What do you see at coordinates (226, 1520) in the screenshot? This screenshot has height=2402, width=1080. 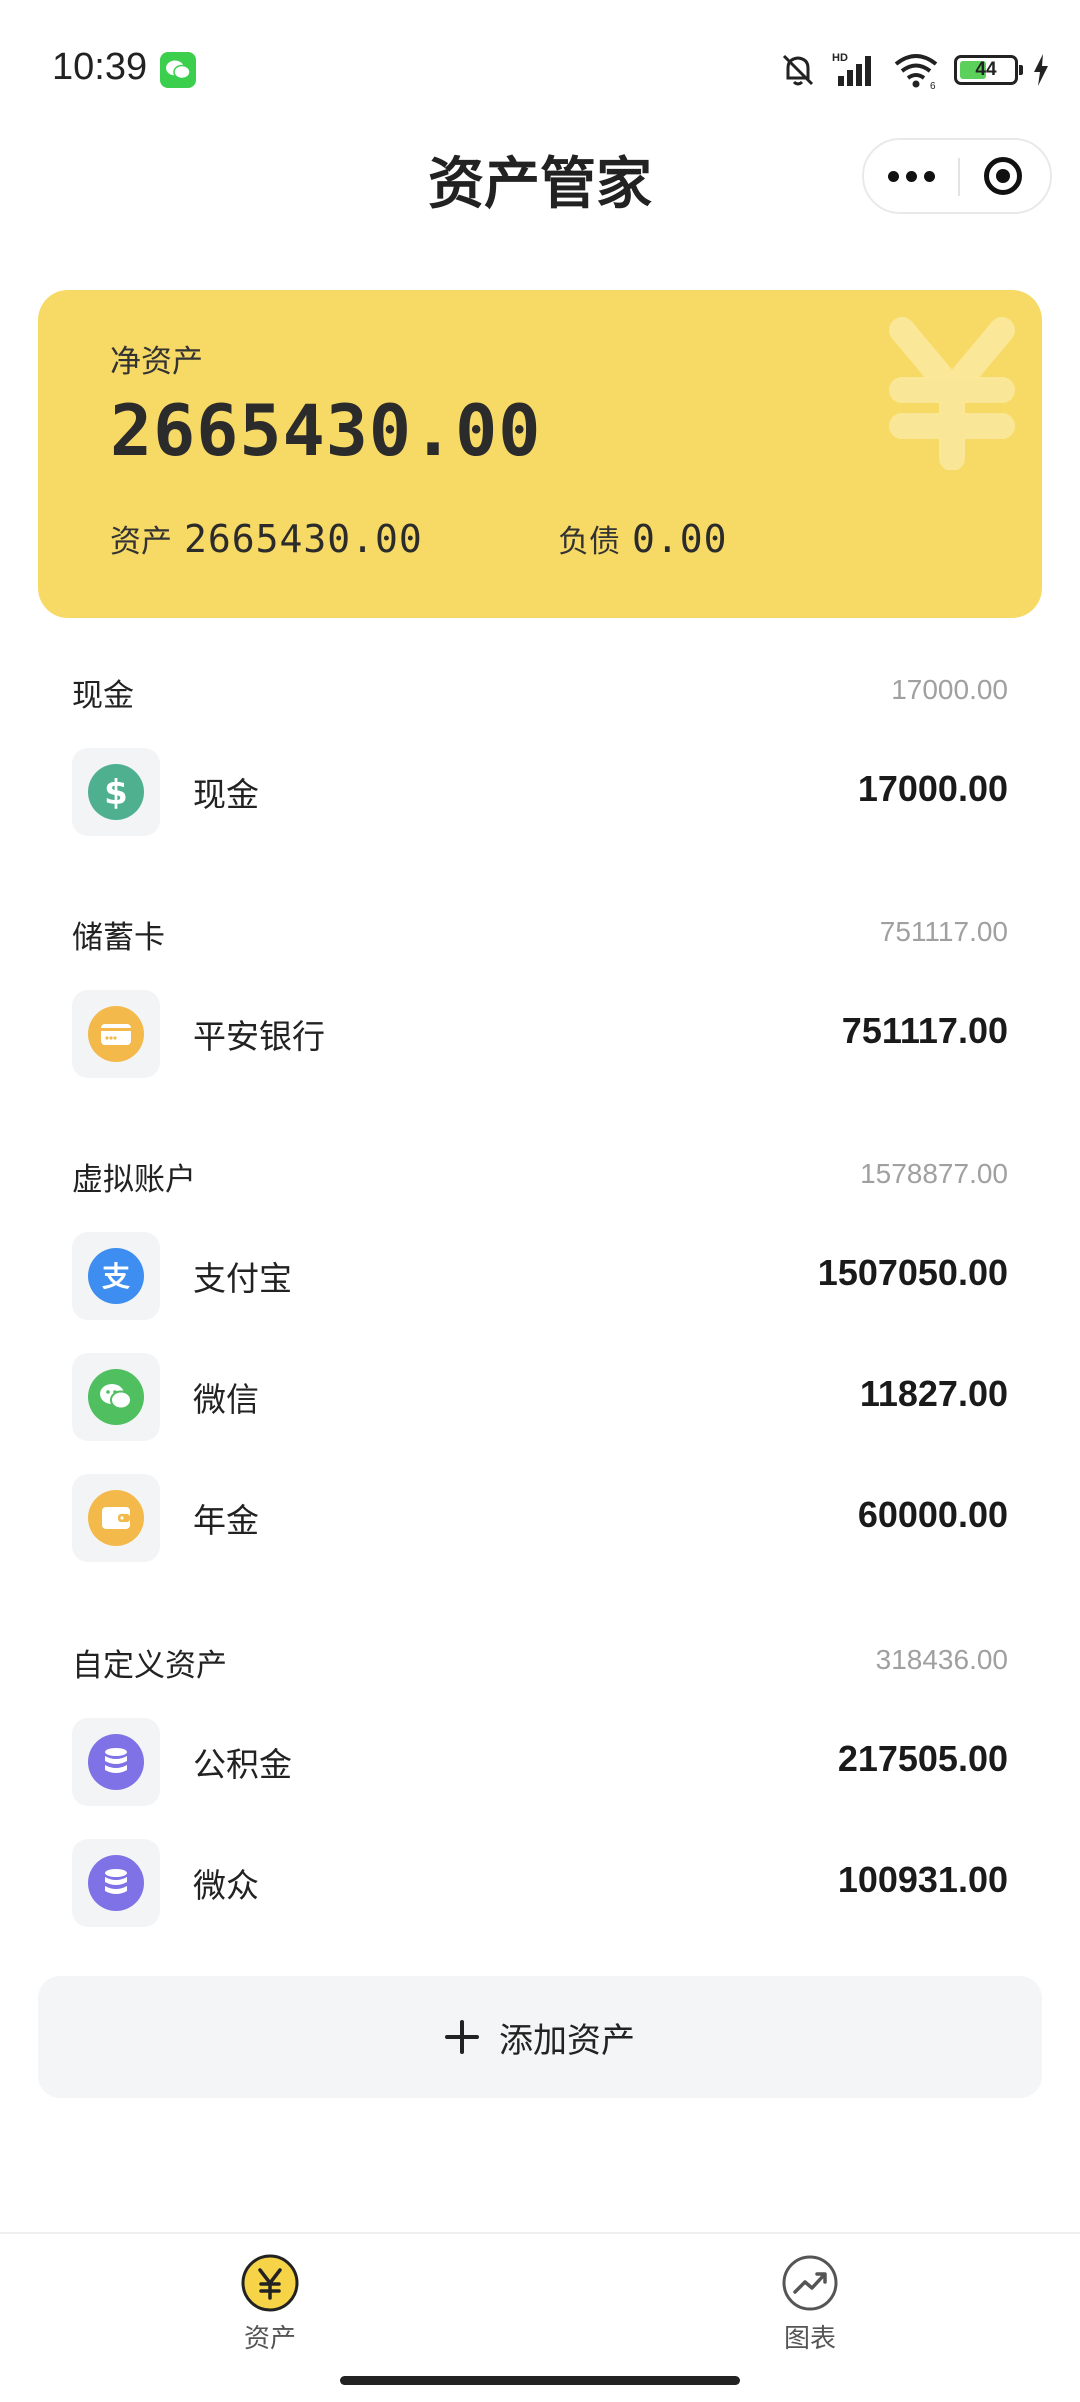 I see `asset-name: 年金` at bounding box center [226, 1520].